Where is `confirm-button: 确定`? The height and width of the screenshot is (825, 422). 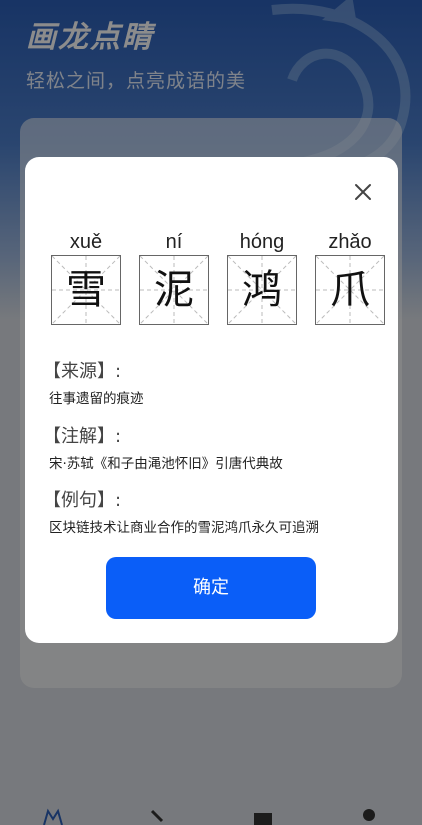 confirm-button: 确定 is located at coordinates (211, 588).